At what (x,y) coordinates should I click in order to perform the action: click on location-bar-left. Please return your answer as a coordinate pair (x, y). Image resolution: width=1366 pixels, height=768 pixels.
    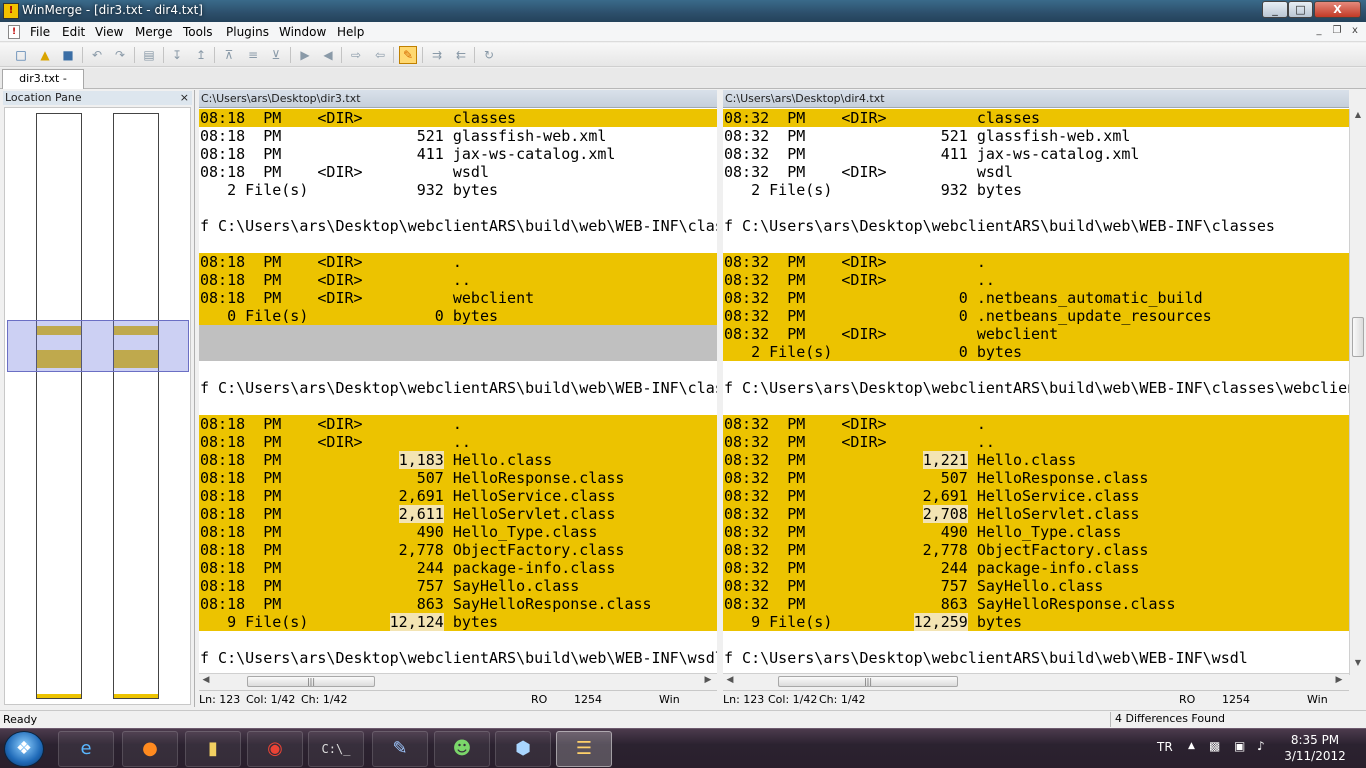
    Looking at the image, I should click on (59, 406).